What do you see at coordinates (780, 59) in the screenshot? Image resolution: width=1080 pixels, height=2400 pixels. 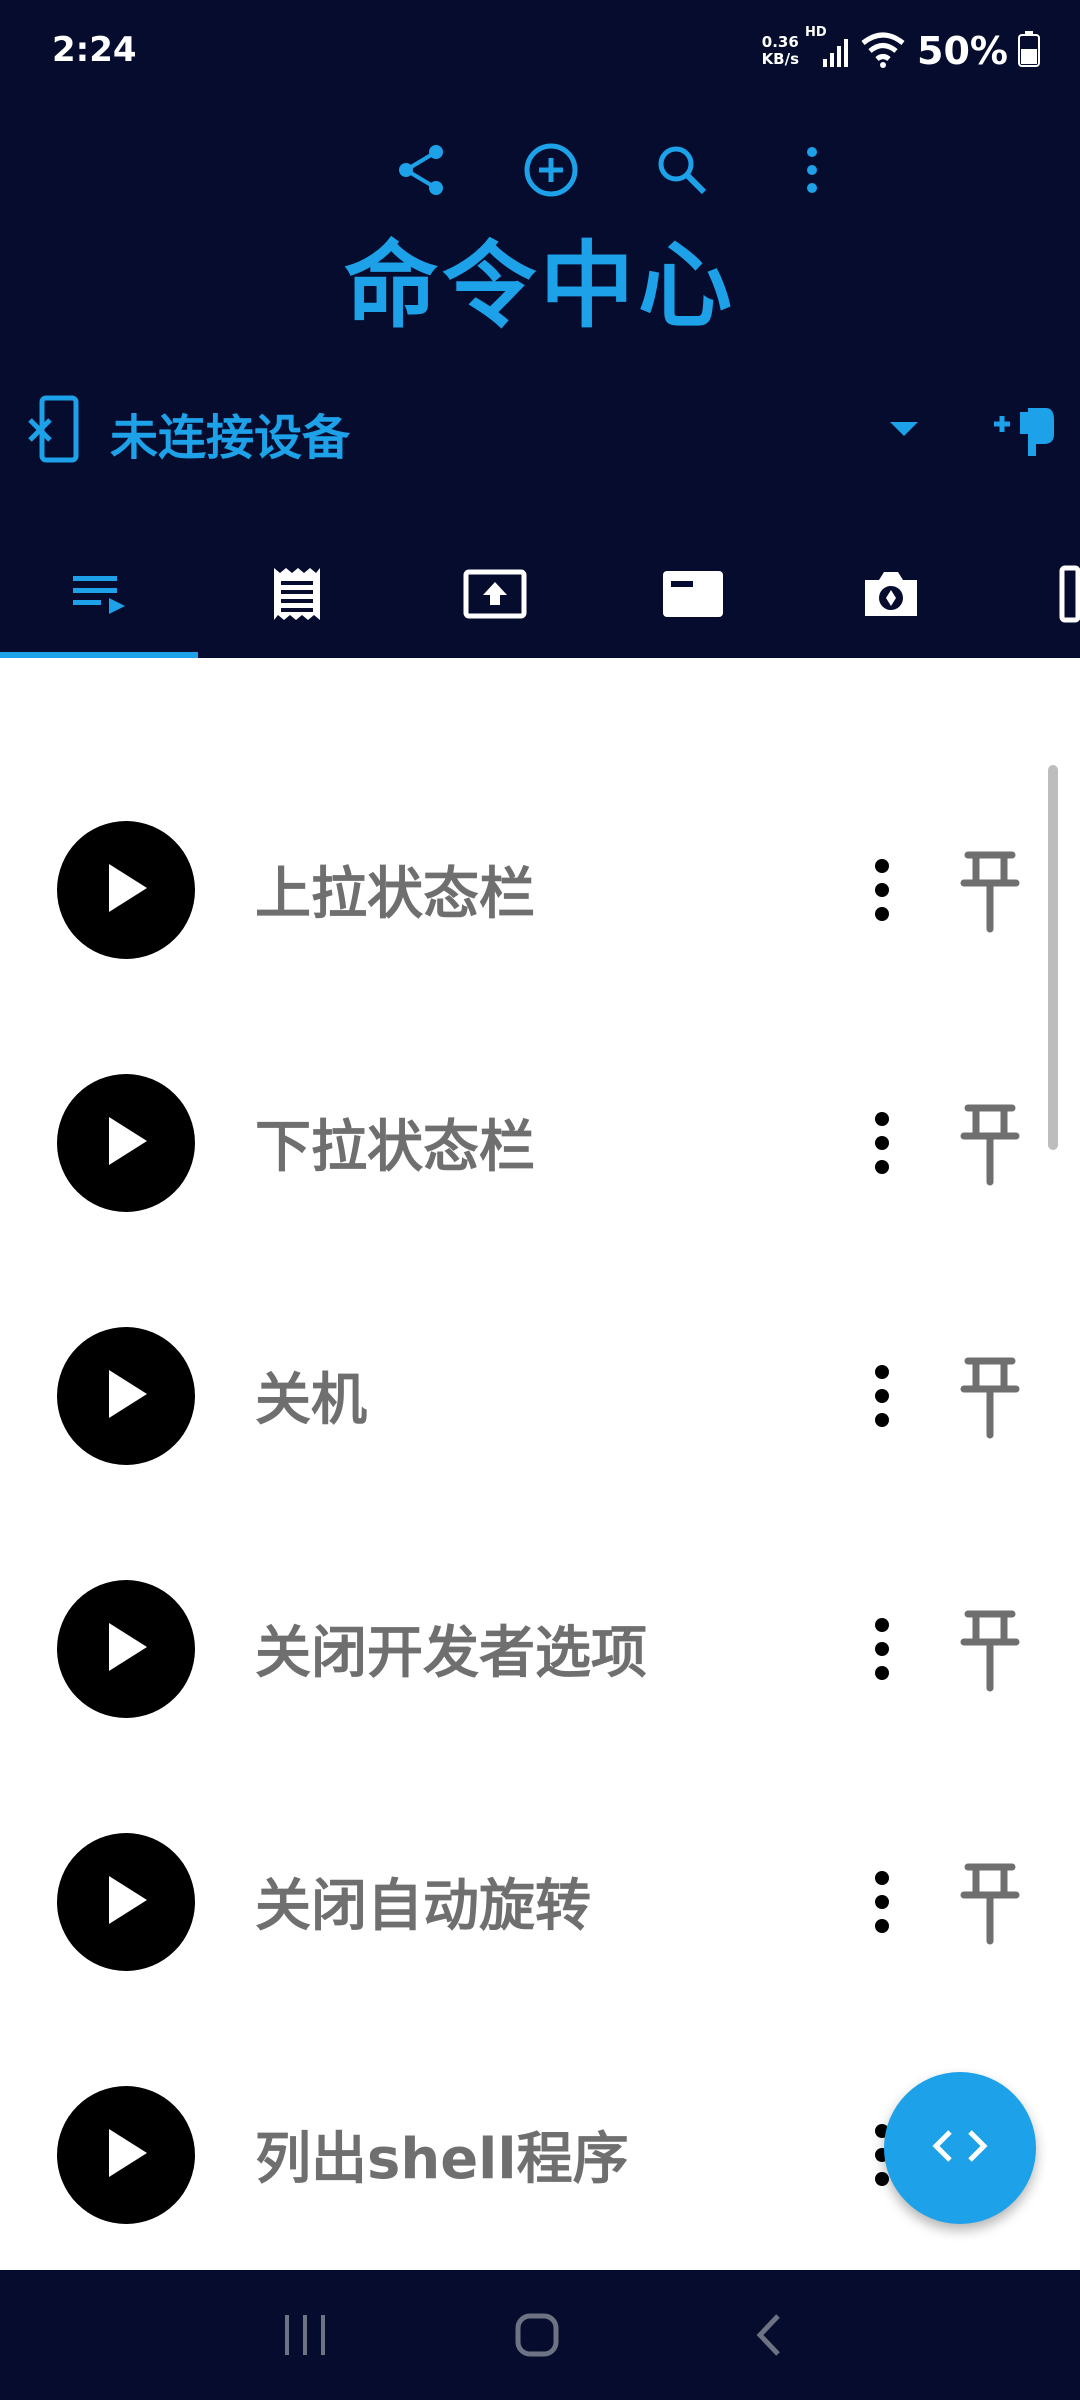 I see `network-speed-unit: KB/s` at bounding box center [780, 59].